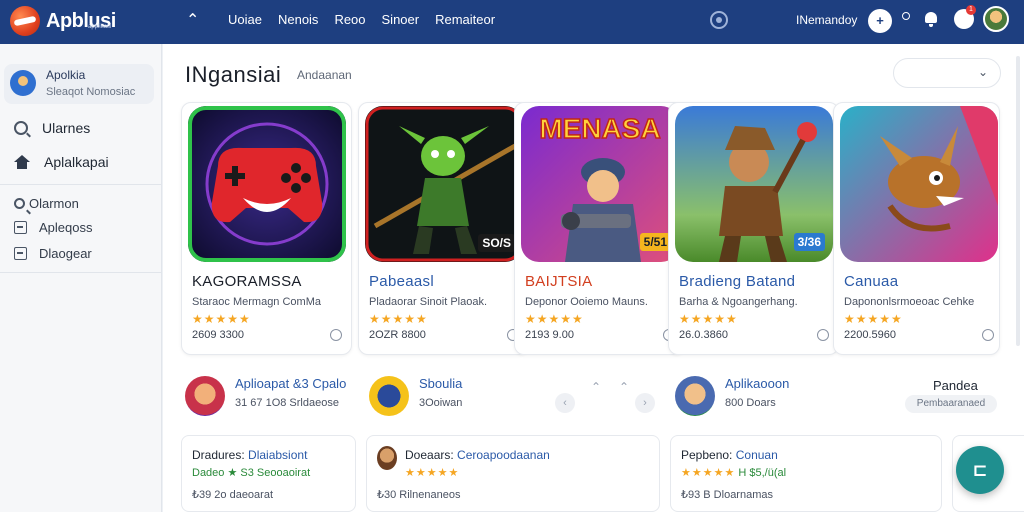 Image resolution: width=1024 pixels, height=512 pixels. What do you see at coordinates (441, 383) in the screenshot?
I see `rec-app-name: Sboulia` at bounding box center [441, 383].